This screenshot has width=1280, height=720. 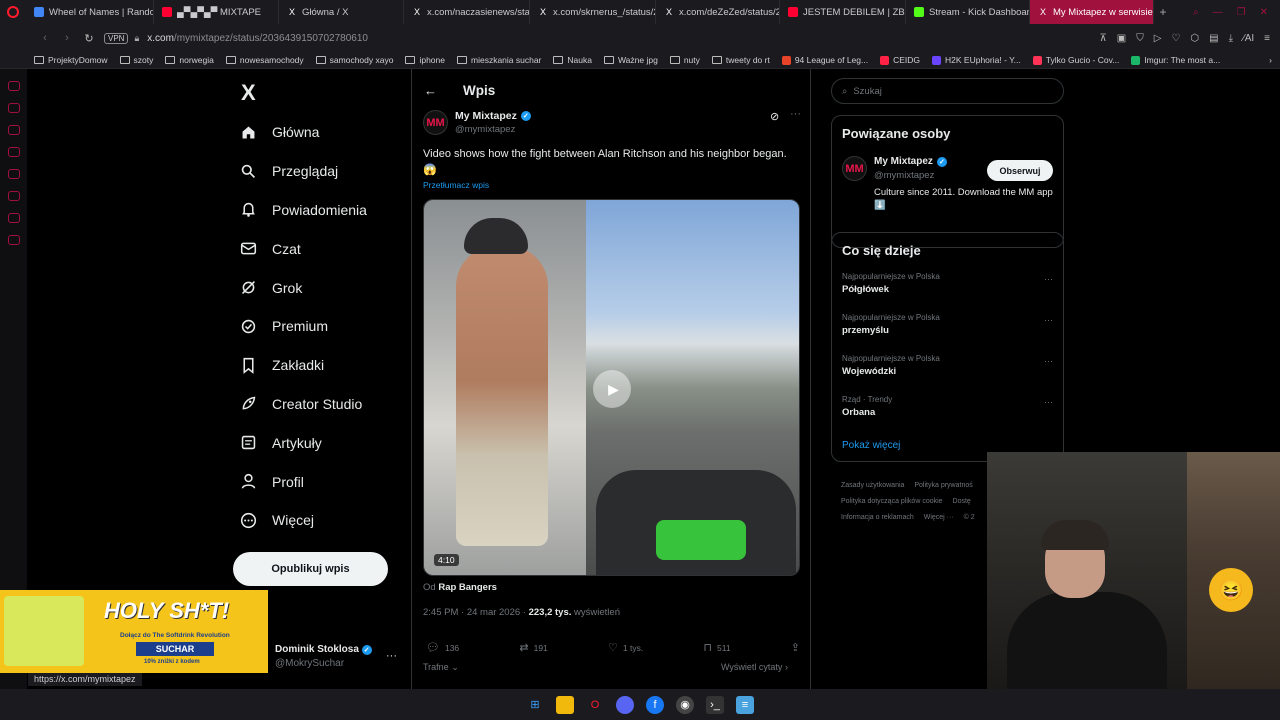 I want to click on bookmark-item: nowesamochody, so click(x=264, y=60).